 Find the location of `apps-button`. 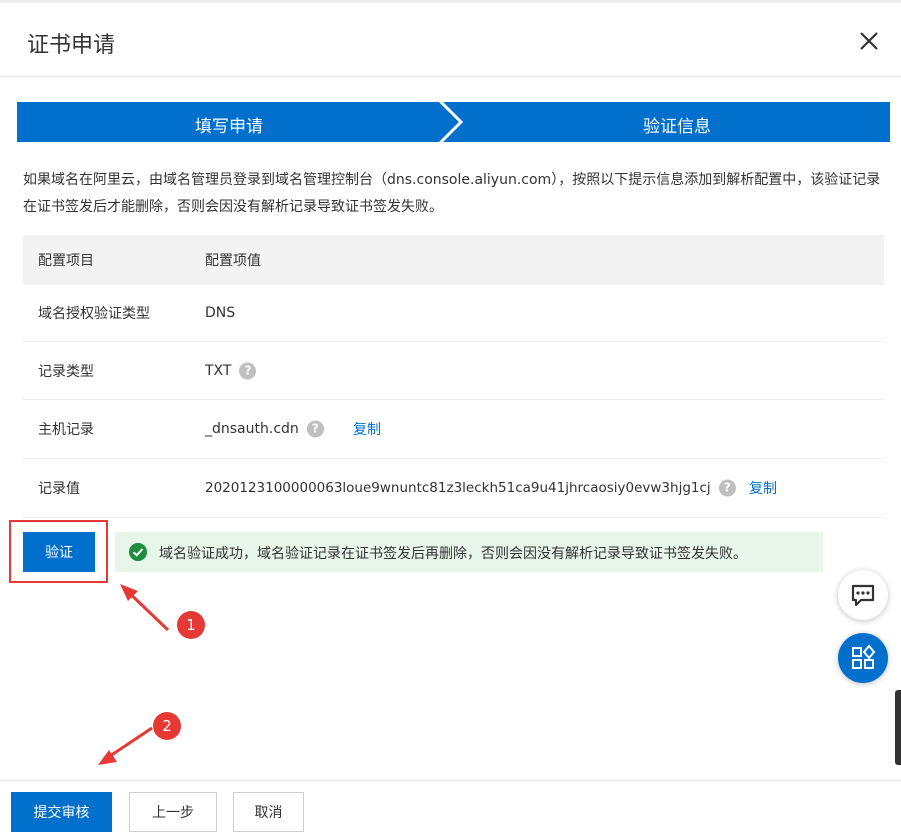

apps-button is located at coordinates (863, 658).